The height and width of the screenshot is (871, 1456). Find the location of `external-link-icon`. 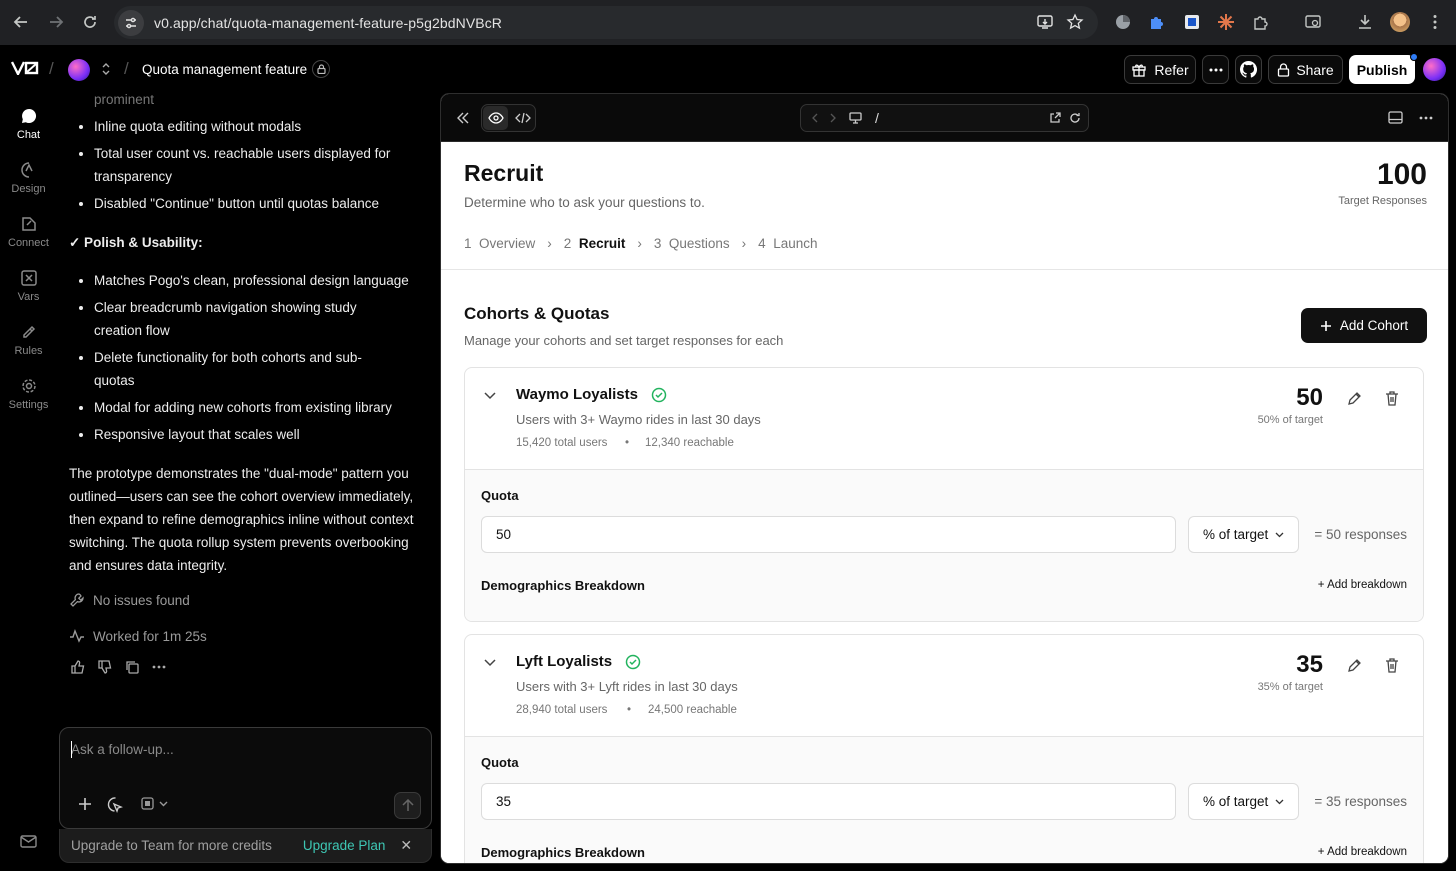

external-link-icon is located at coordinates (1055, 118).